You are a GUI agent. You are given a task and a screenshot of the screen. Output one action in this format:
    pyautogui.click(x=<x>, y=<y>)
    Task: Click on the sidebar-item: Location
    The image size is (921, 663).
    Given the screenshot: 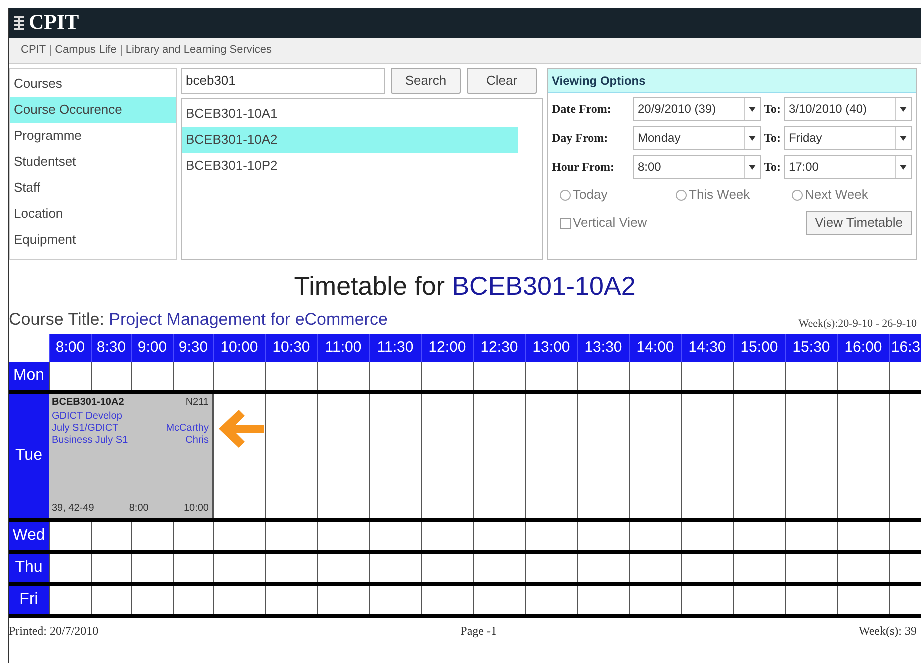 What is the action you would take?
    pyautogui.click(x=93, y=214)
    